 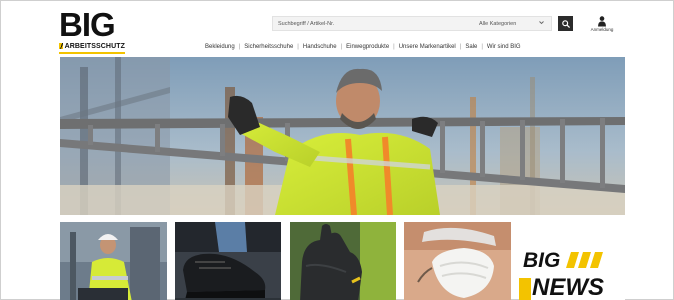 I want to click on nav-item-einwegprodukte: Einwegprodukte, so click(x=367, y=47).